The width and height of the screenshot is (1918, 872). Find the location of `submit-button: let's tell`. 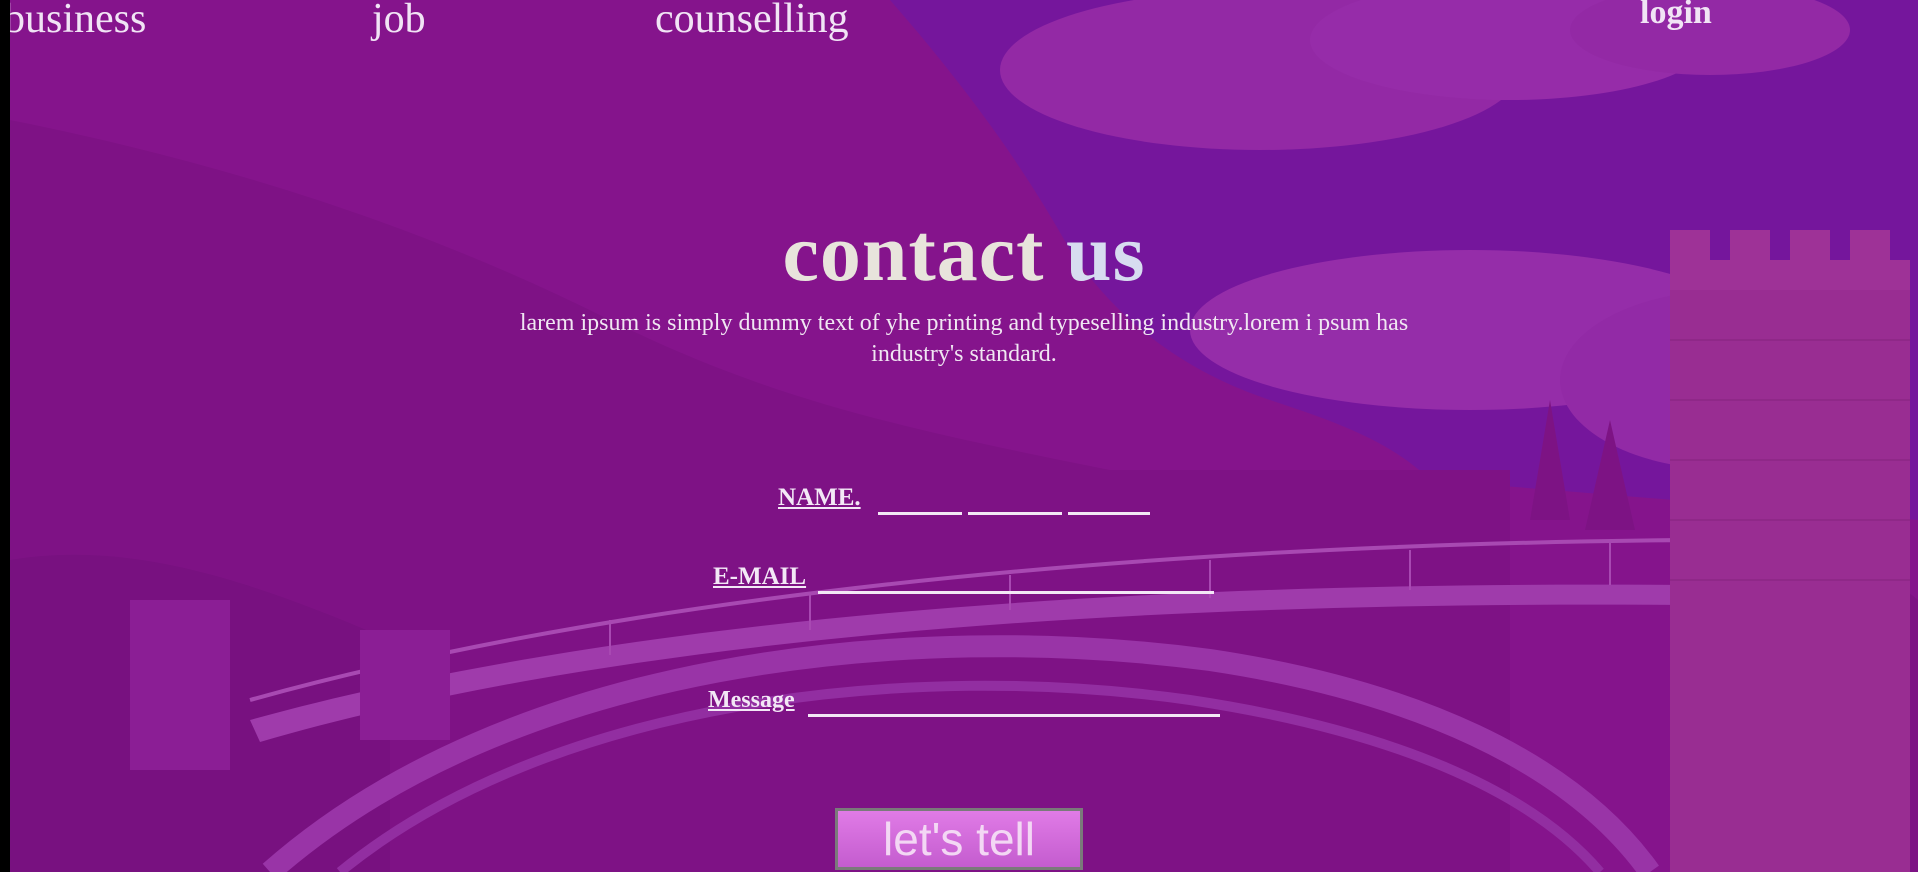

submit-button: let's tell is located at coordinates (959, 839).